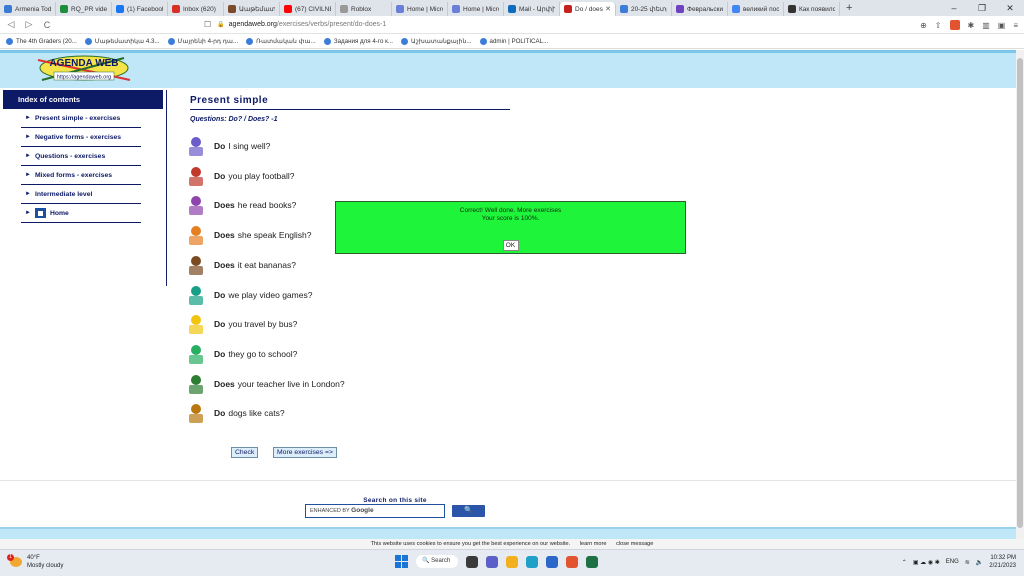 The height and width of the screenshot is (576, 1024). What do you see at coordinates (971, 25) in the screenshot?
I see `extensions-icon: ✱` at bounding box center [971, 25].